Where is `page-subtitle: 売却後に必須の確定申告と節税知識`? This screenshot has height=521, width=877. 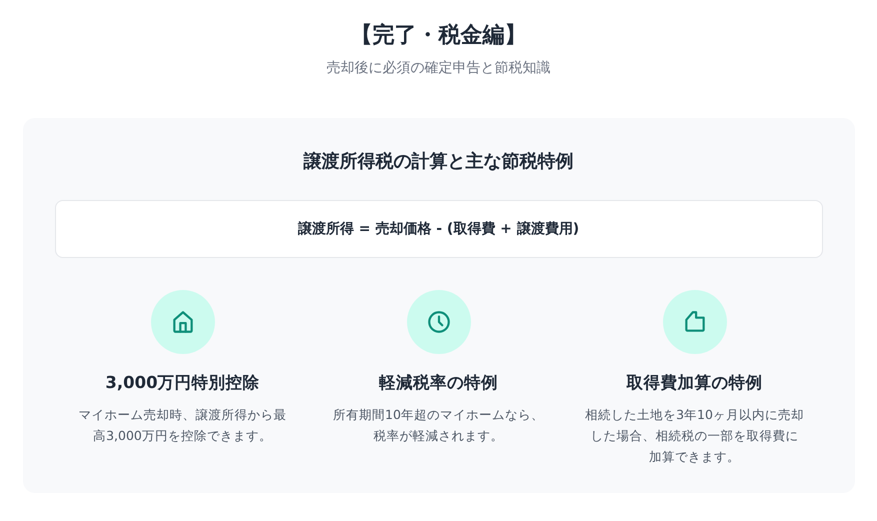 page-subtitle: 売却後に必須の確定申告と節税知識 is located at coordinates (438, 68).